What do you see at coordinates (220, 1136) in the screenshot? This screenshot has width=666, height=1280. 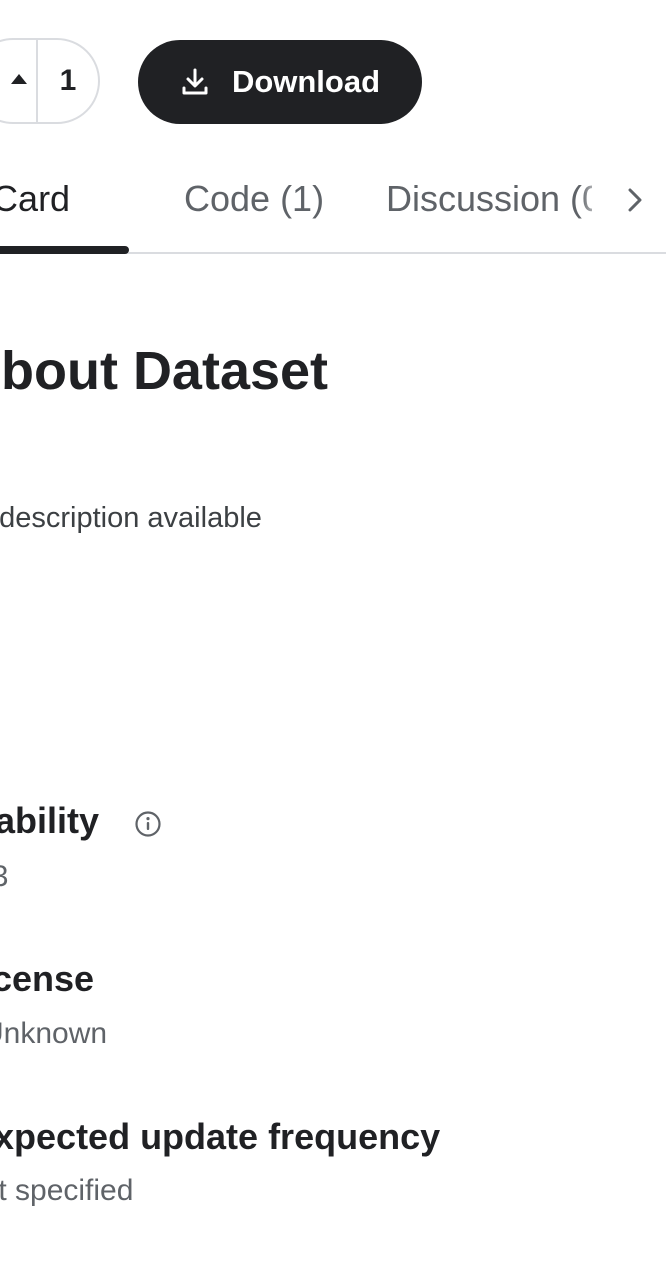 I see `update-frequency-heading: Expected update frequency` at bounding box center [220, 1136].